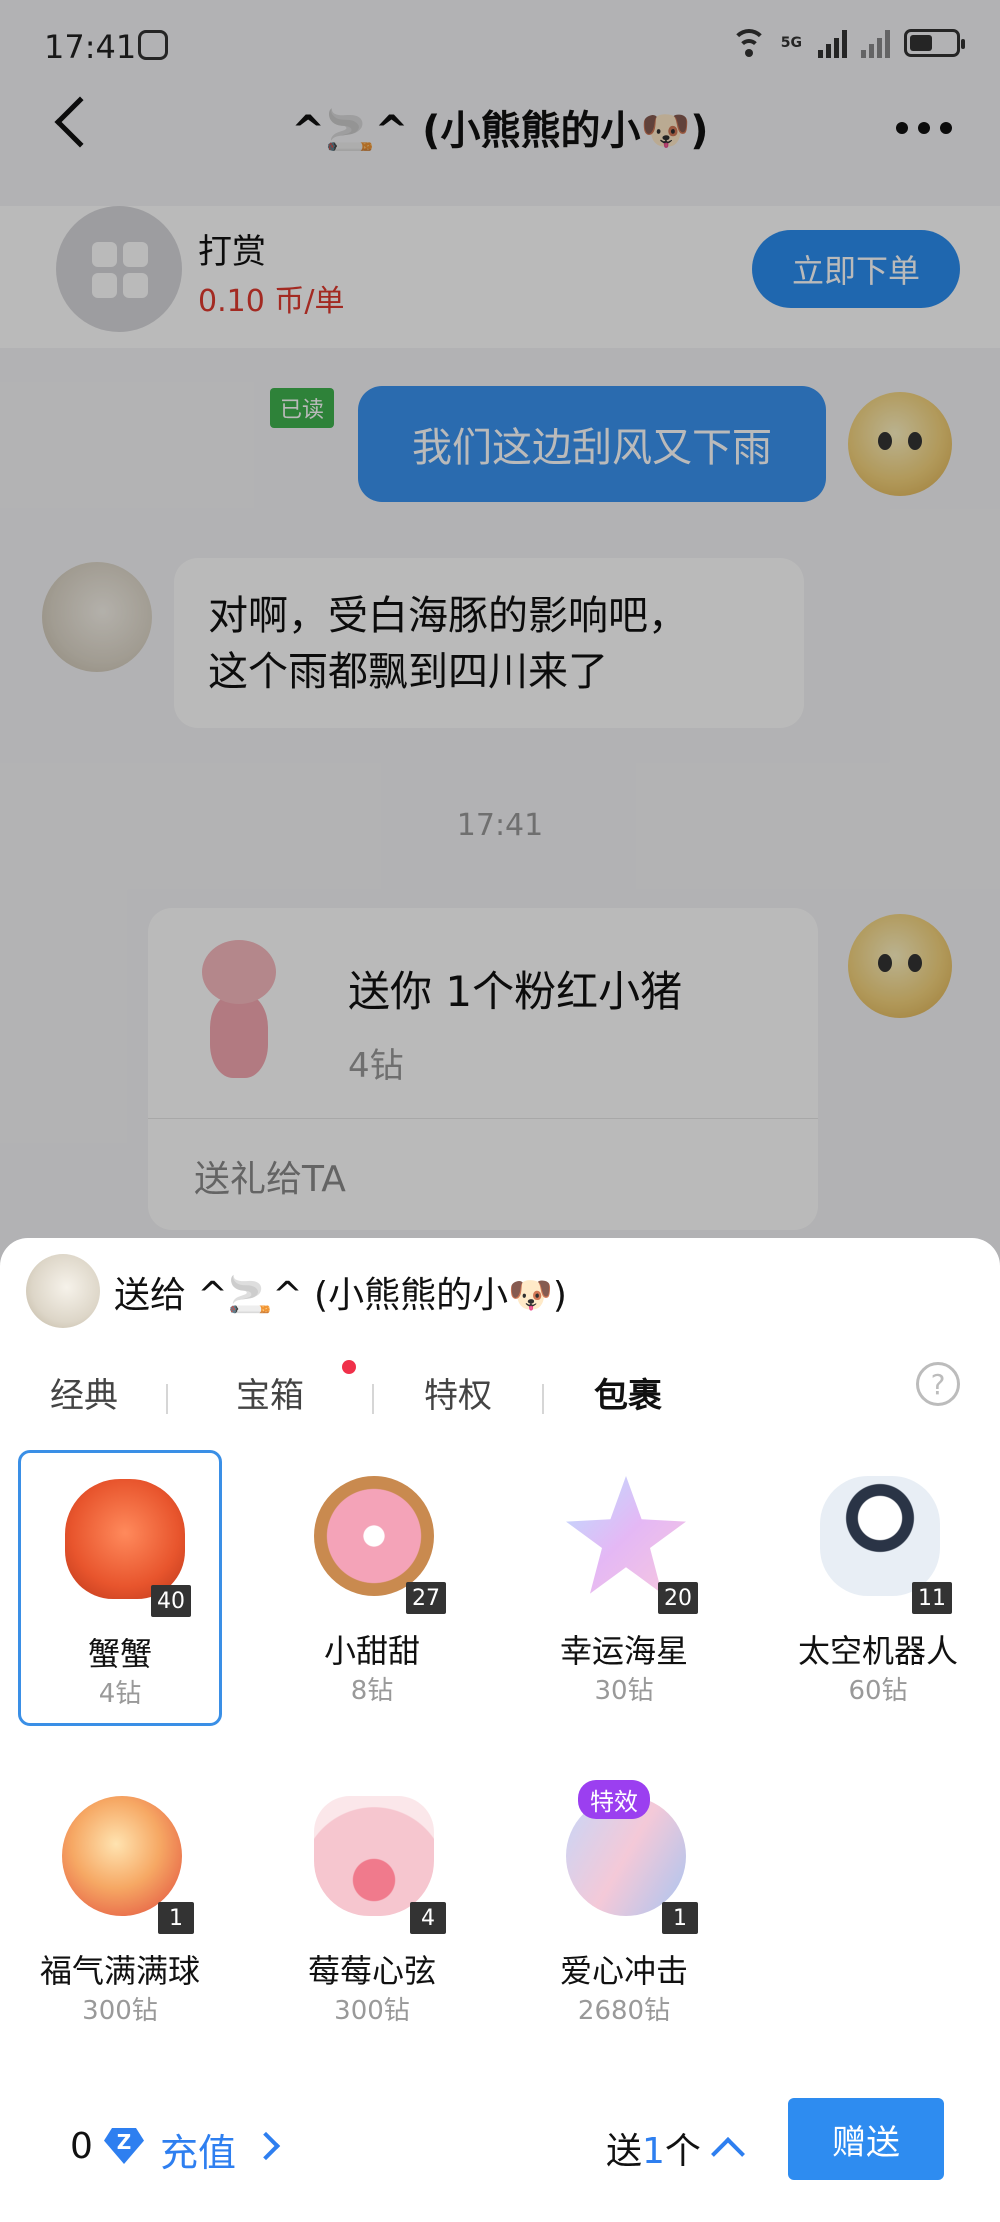 This screenshot has width=1000, height=2222. I want to click on diamond-icon: Z, so click(124, 2146).